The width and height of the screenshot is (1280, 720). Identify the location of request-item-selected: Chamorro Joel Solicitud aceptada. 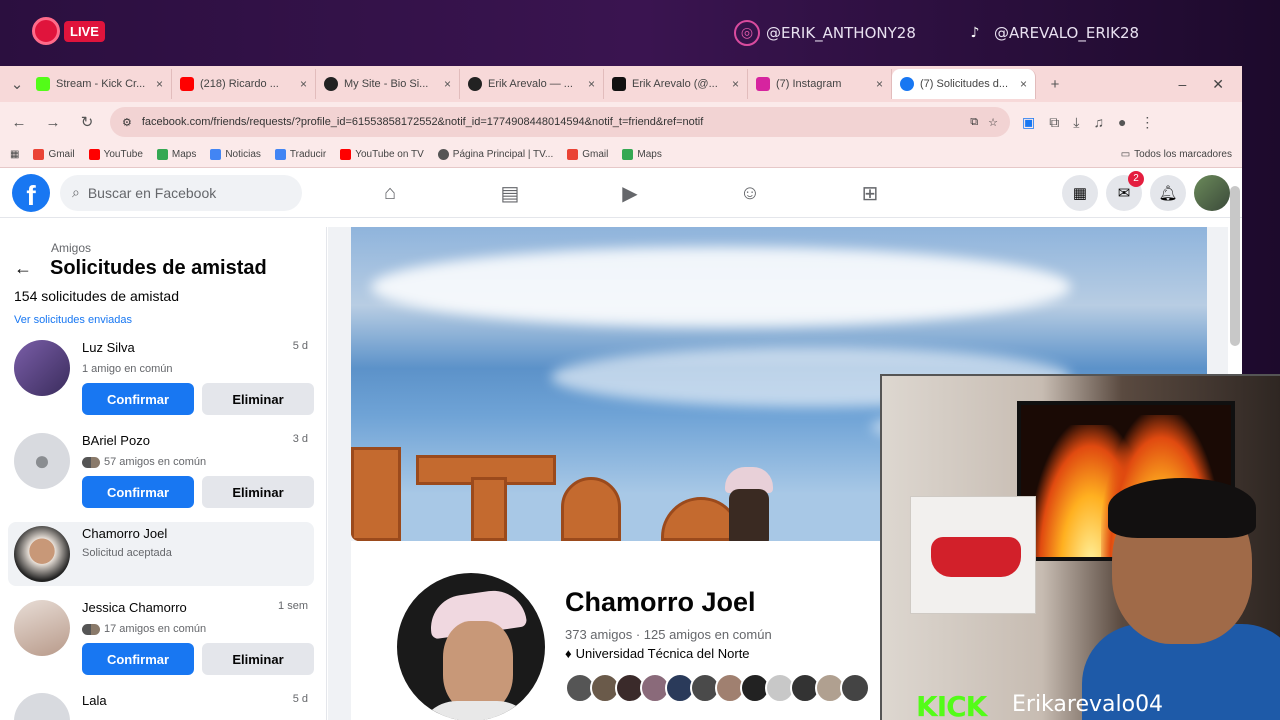
(161, 554).